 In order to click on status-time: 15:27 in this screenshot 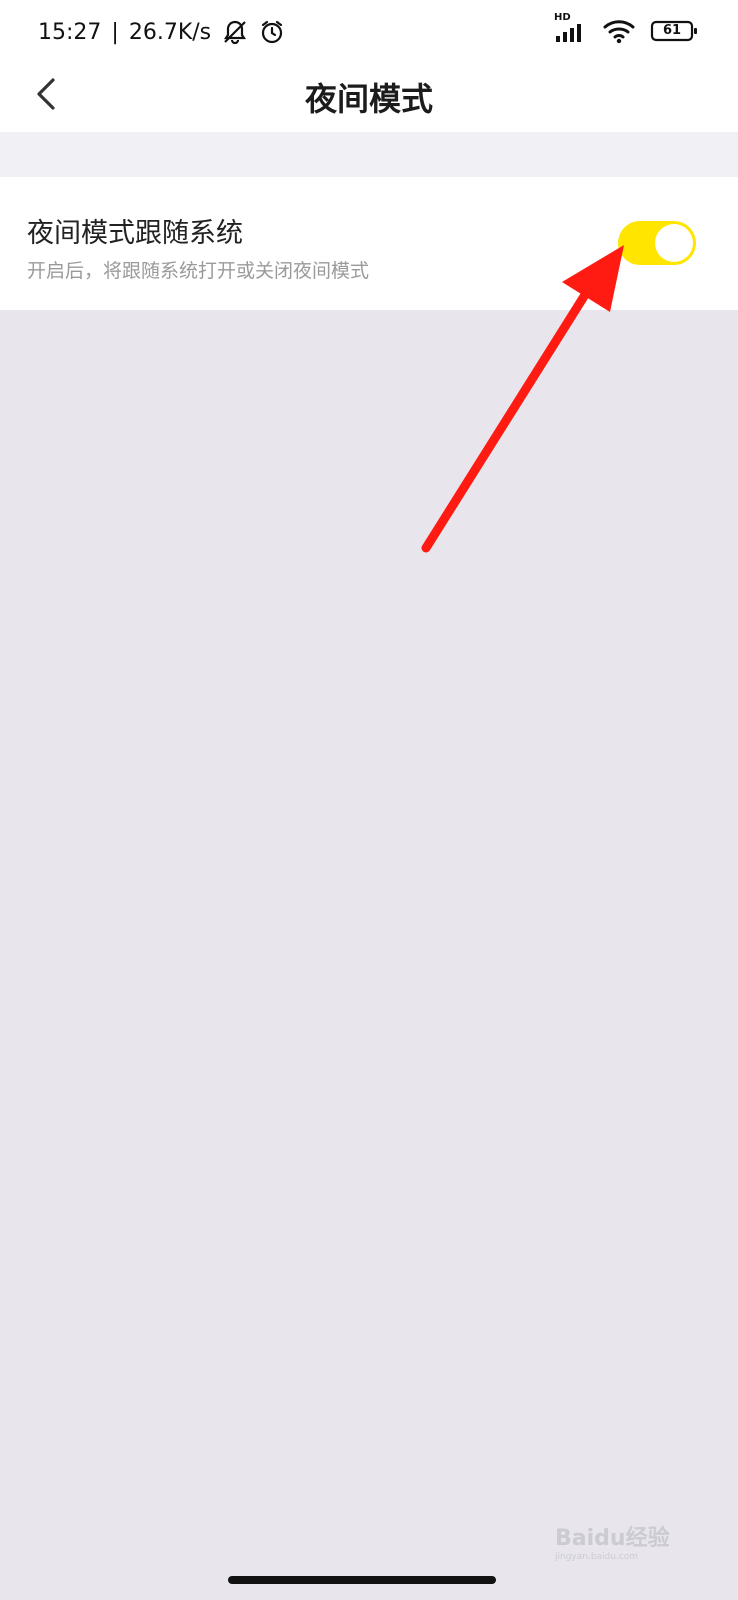, I will do `click(70, 32)`.